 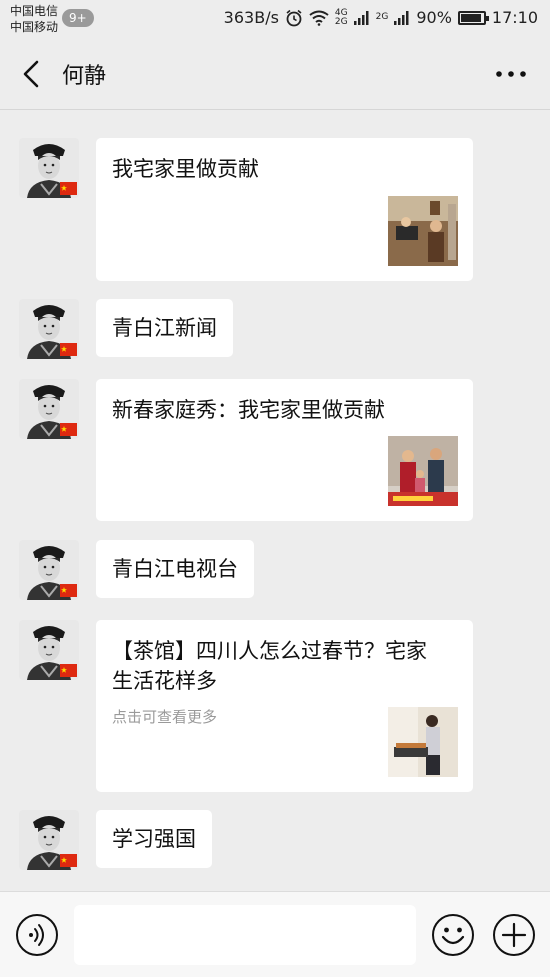 What do you see at coordinates (275, 74) in the screenshot?
I see `chat-header: 何静` at bounding box center [275, 74].